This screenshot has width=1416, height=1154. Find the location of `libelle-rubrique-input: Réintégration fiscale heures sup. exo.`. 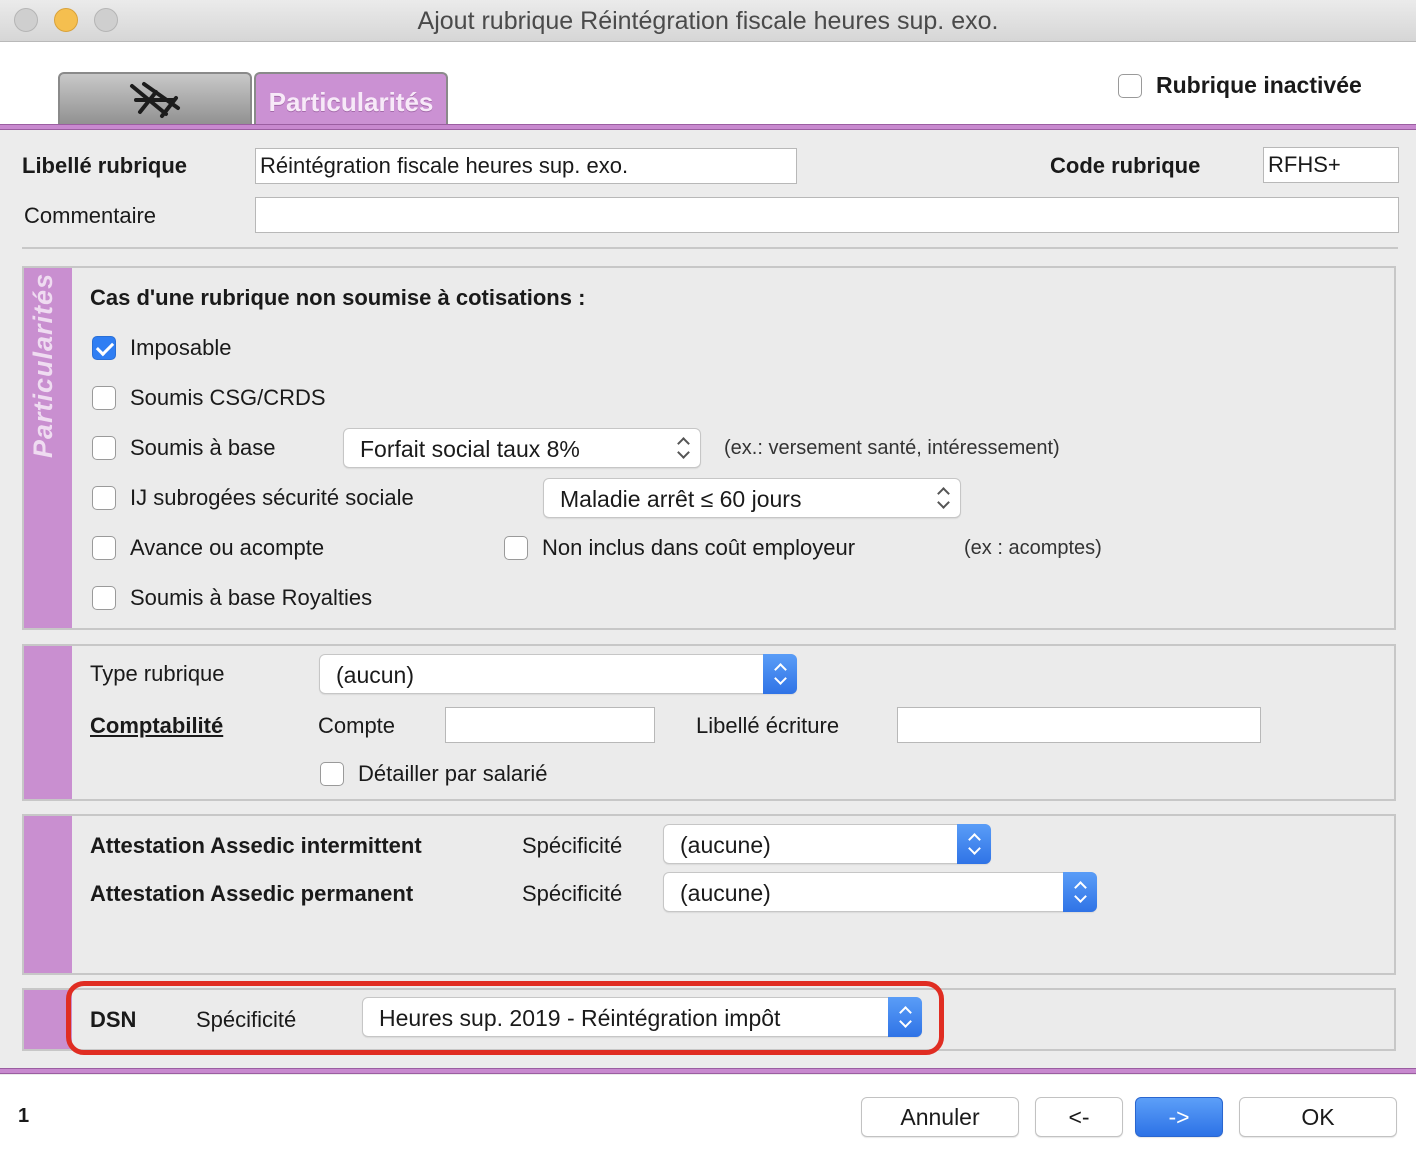

libelle-rubrique-input: Réintégration fiscale heures sup. exo. is located at coordinates (526, 166).